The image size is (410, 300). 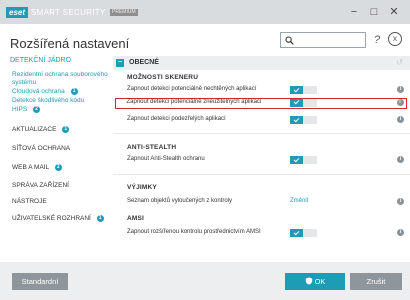 I want to click on sidebar-sub-label: Rezidentní ochrana souborového systému, so click(x=60, y=78).